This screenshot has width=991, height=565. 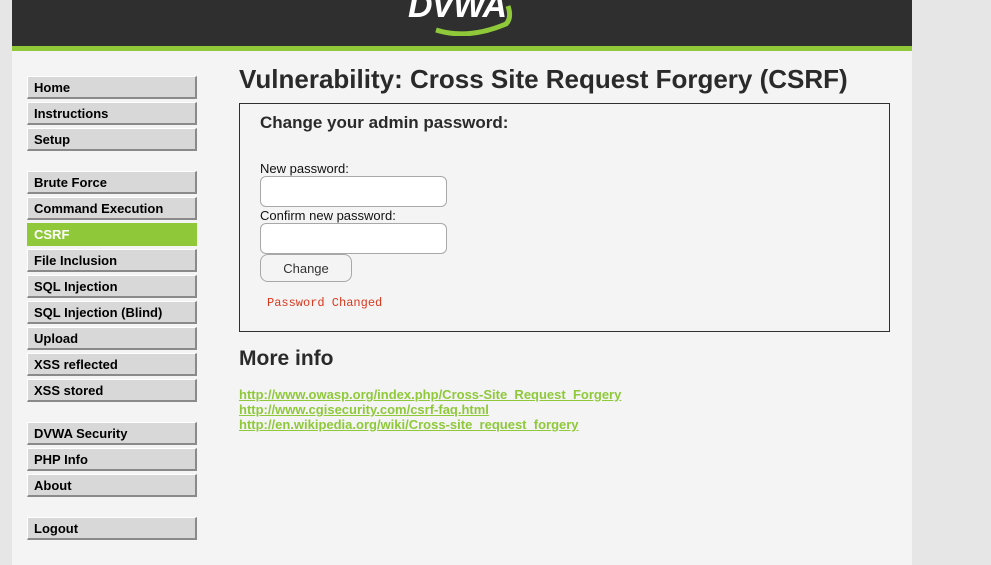 I want to click on menu-item-instructions: Instructions, so click(x=112, y=113).